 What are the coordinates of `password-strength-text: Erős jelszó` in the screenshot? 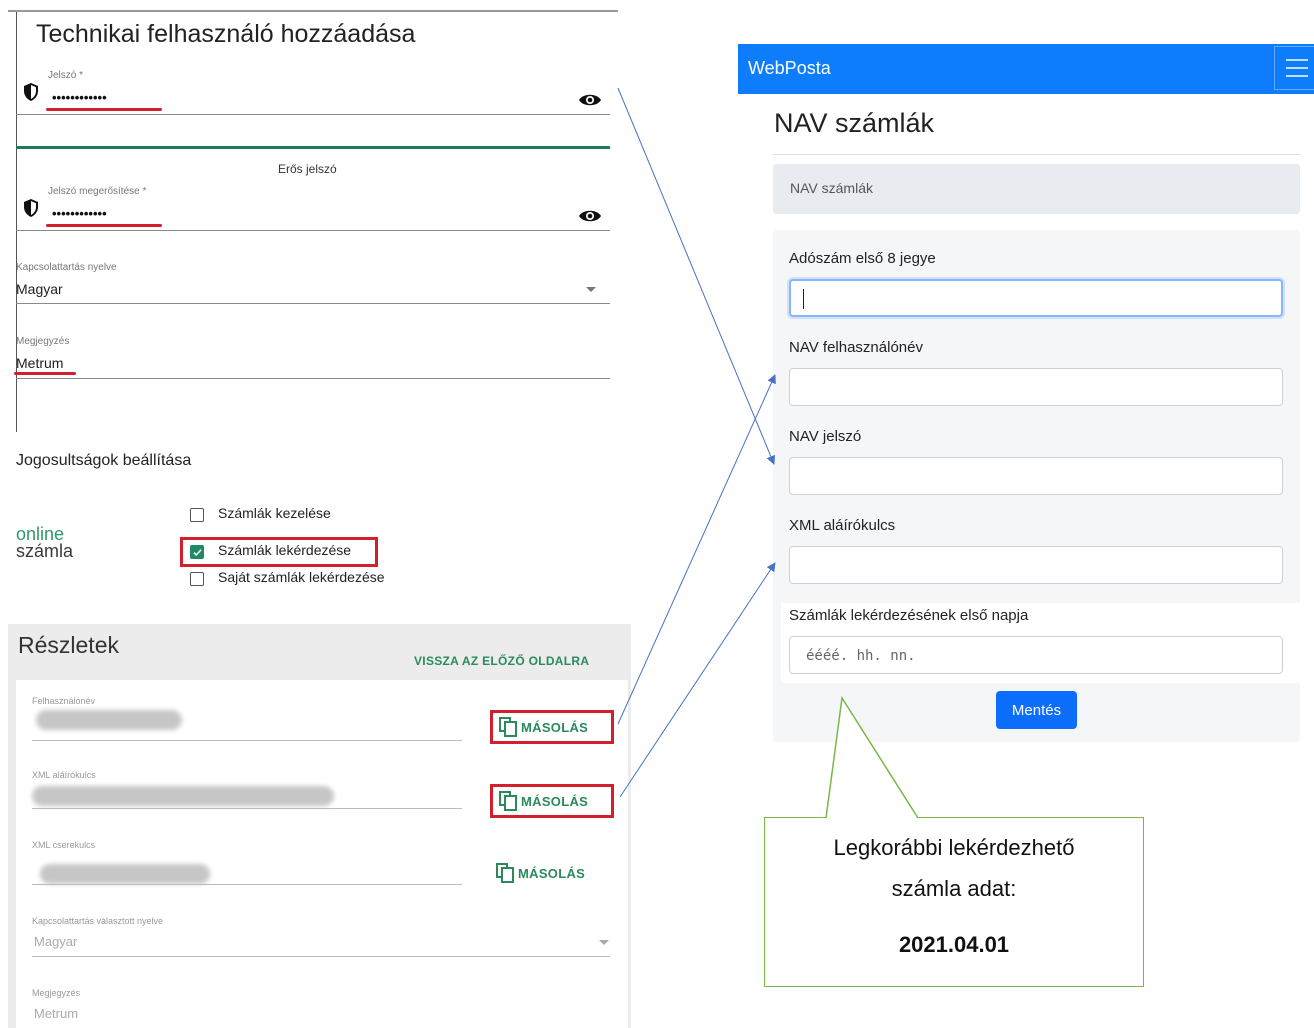 It's located at (307, 169).